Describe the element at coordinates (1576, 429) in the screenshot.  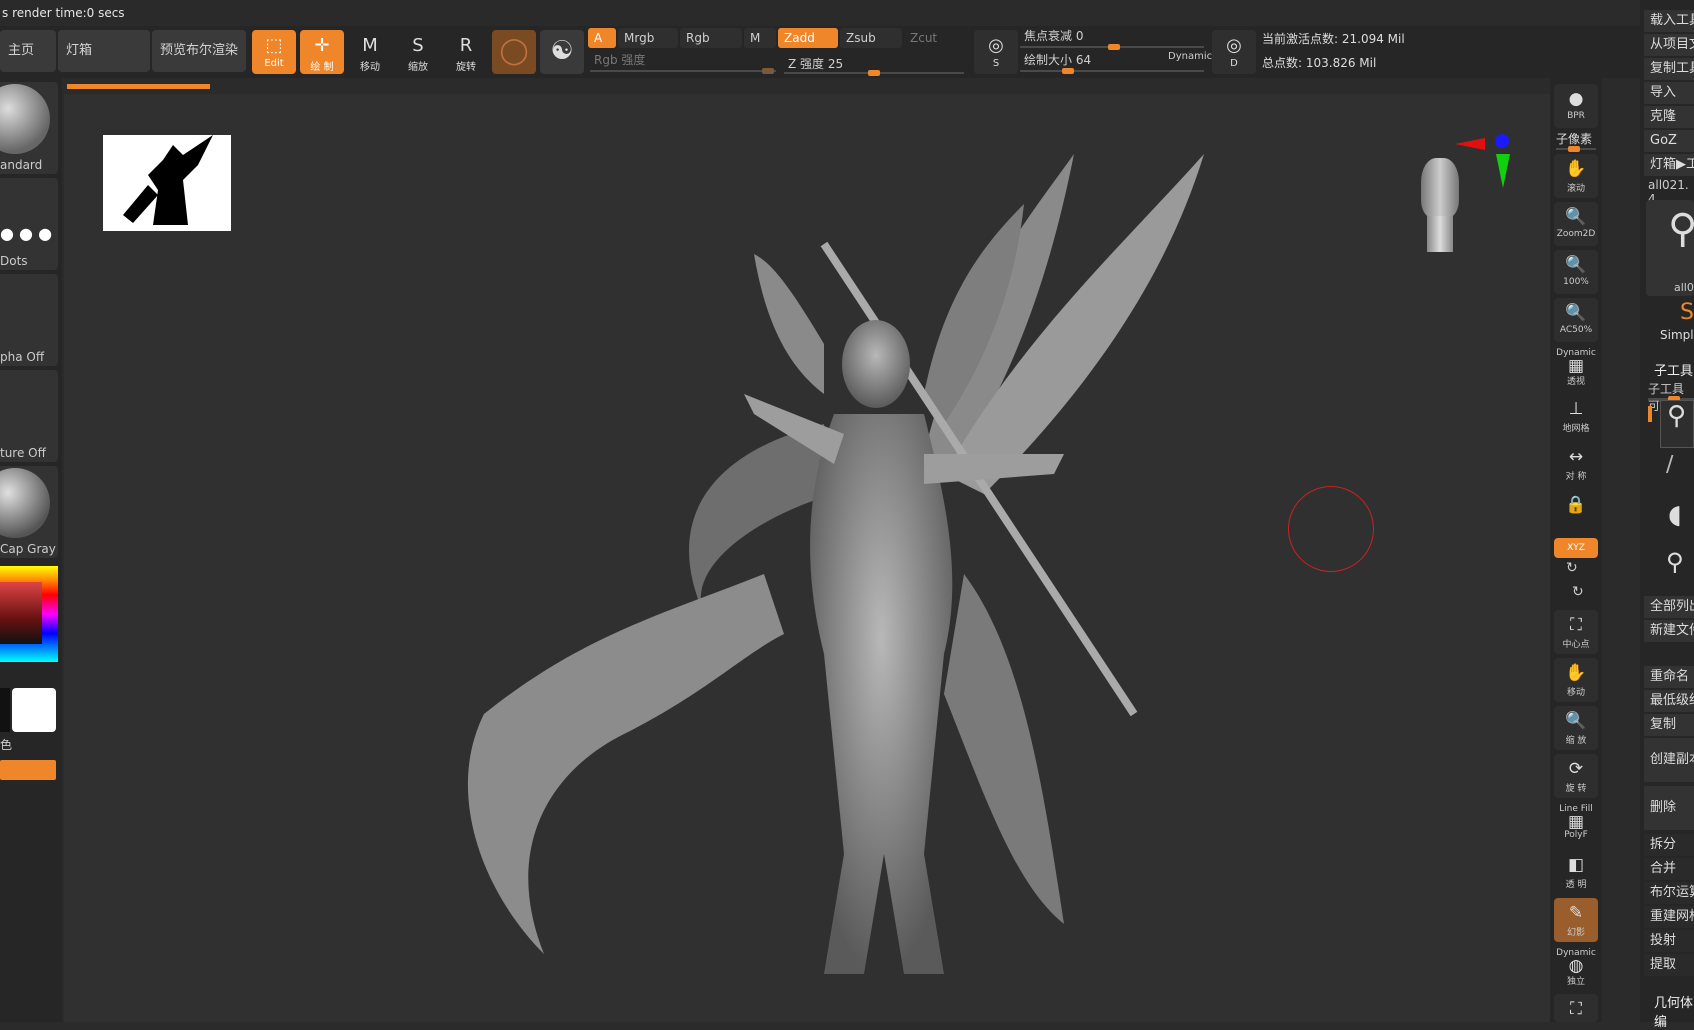
I see `floor-label: 地网格` at that location.